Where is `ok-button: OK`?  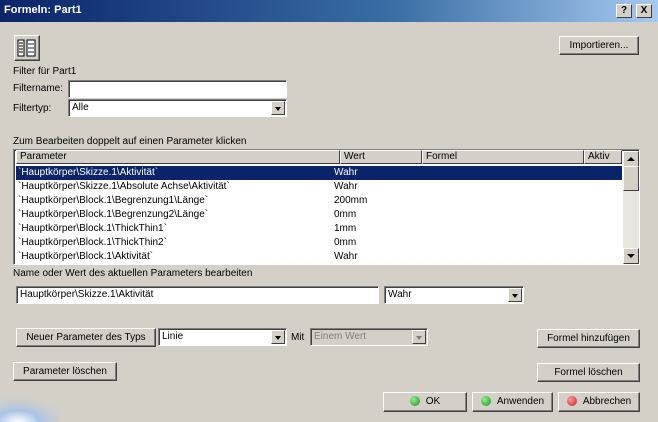
ok-button: OK is located at coordinates (425, 402).